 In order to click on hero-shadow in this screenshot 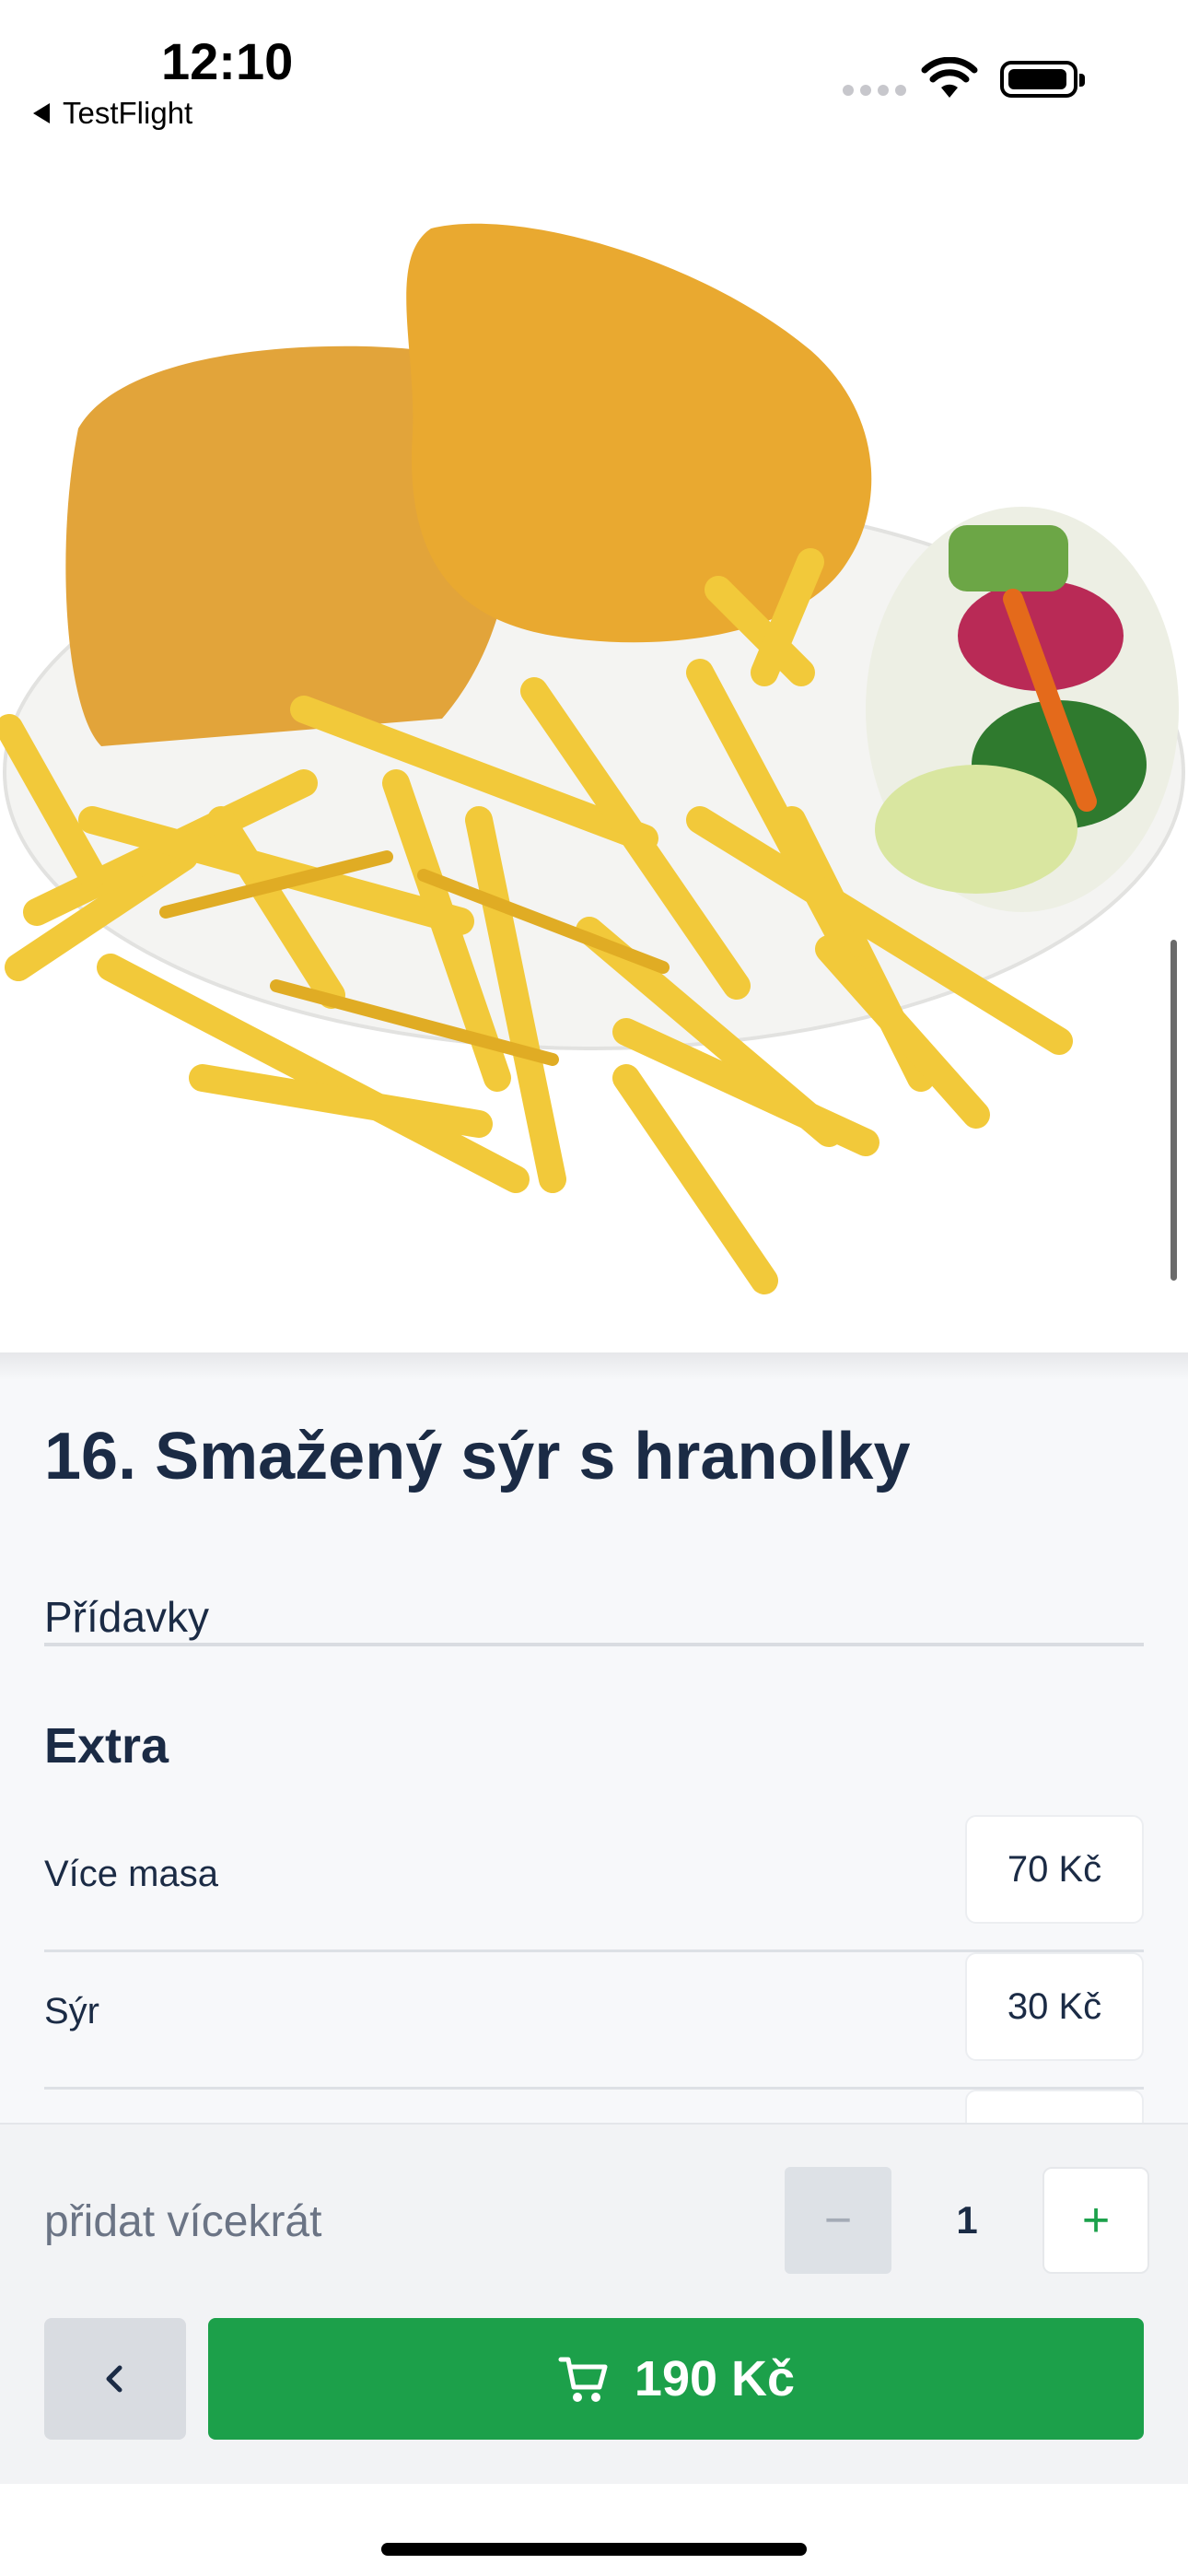, I will do `click(594, 1366)`.